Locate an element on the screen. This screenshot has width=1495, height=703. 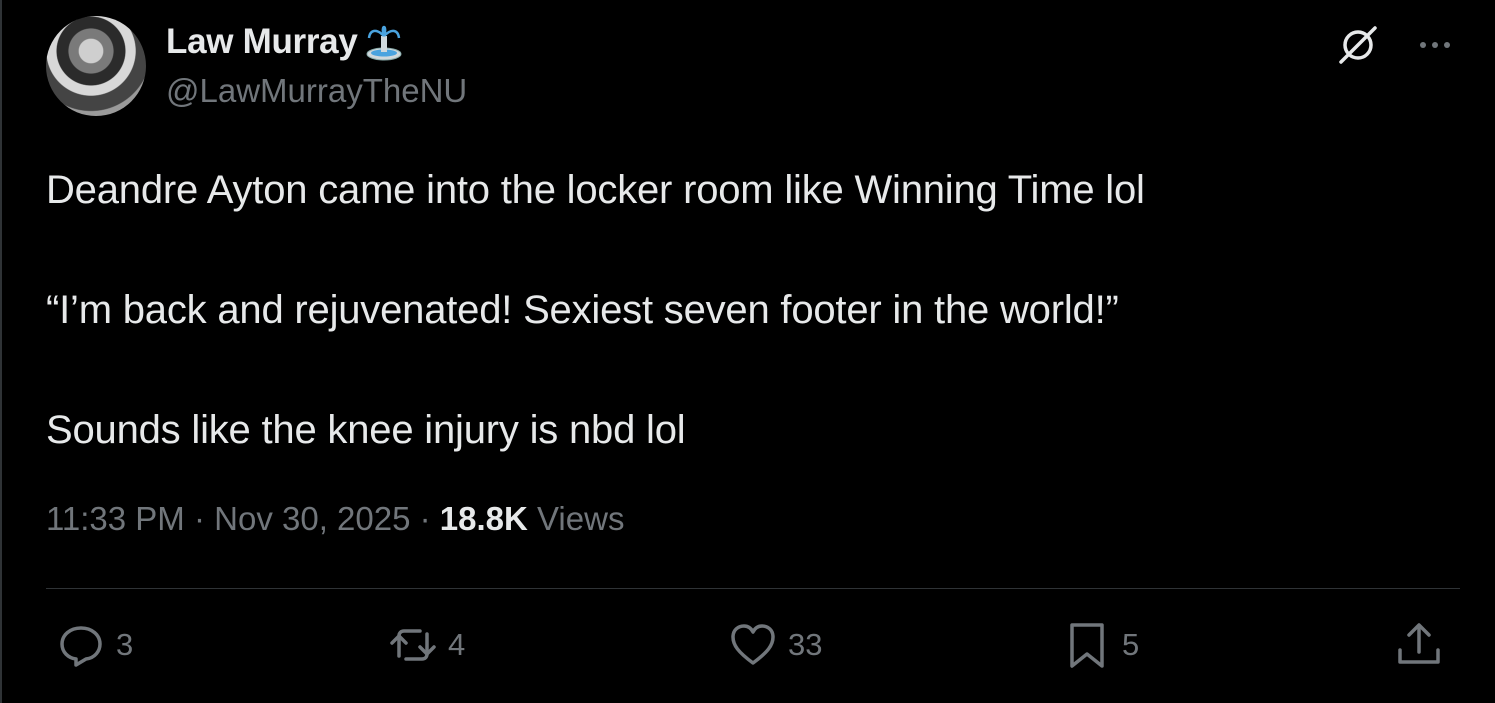
tweet-date: Nov 30, 2025 is located at coordinates (312, 519).